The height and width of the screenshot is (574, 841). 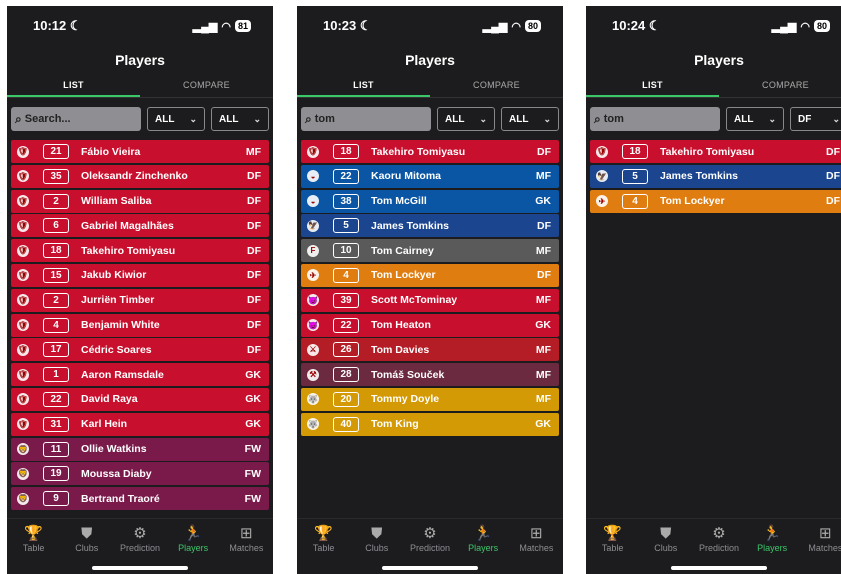 What do you see at coordinates (140, 499) in the screenshot?
I see `player-row: 🦁 9 Bertrand Traoré FW` at bounding box center [140, 499].